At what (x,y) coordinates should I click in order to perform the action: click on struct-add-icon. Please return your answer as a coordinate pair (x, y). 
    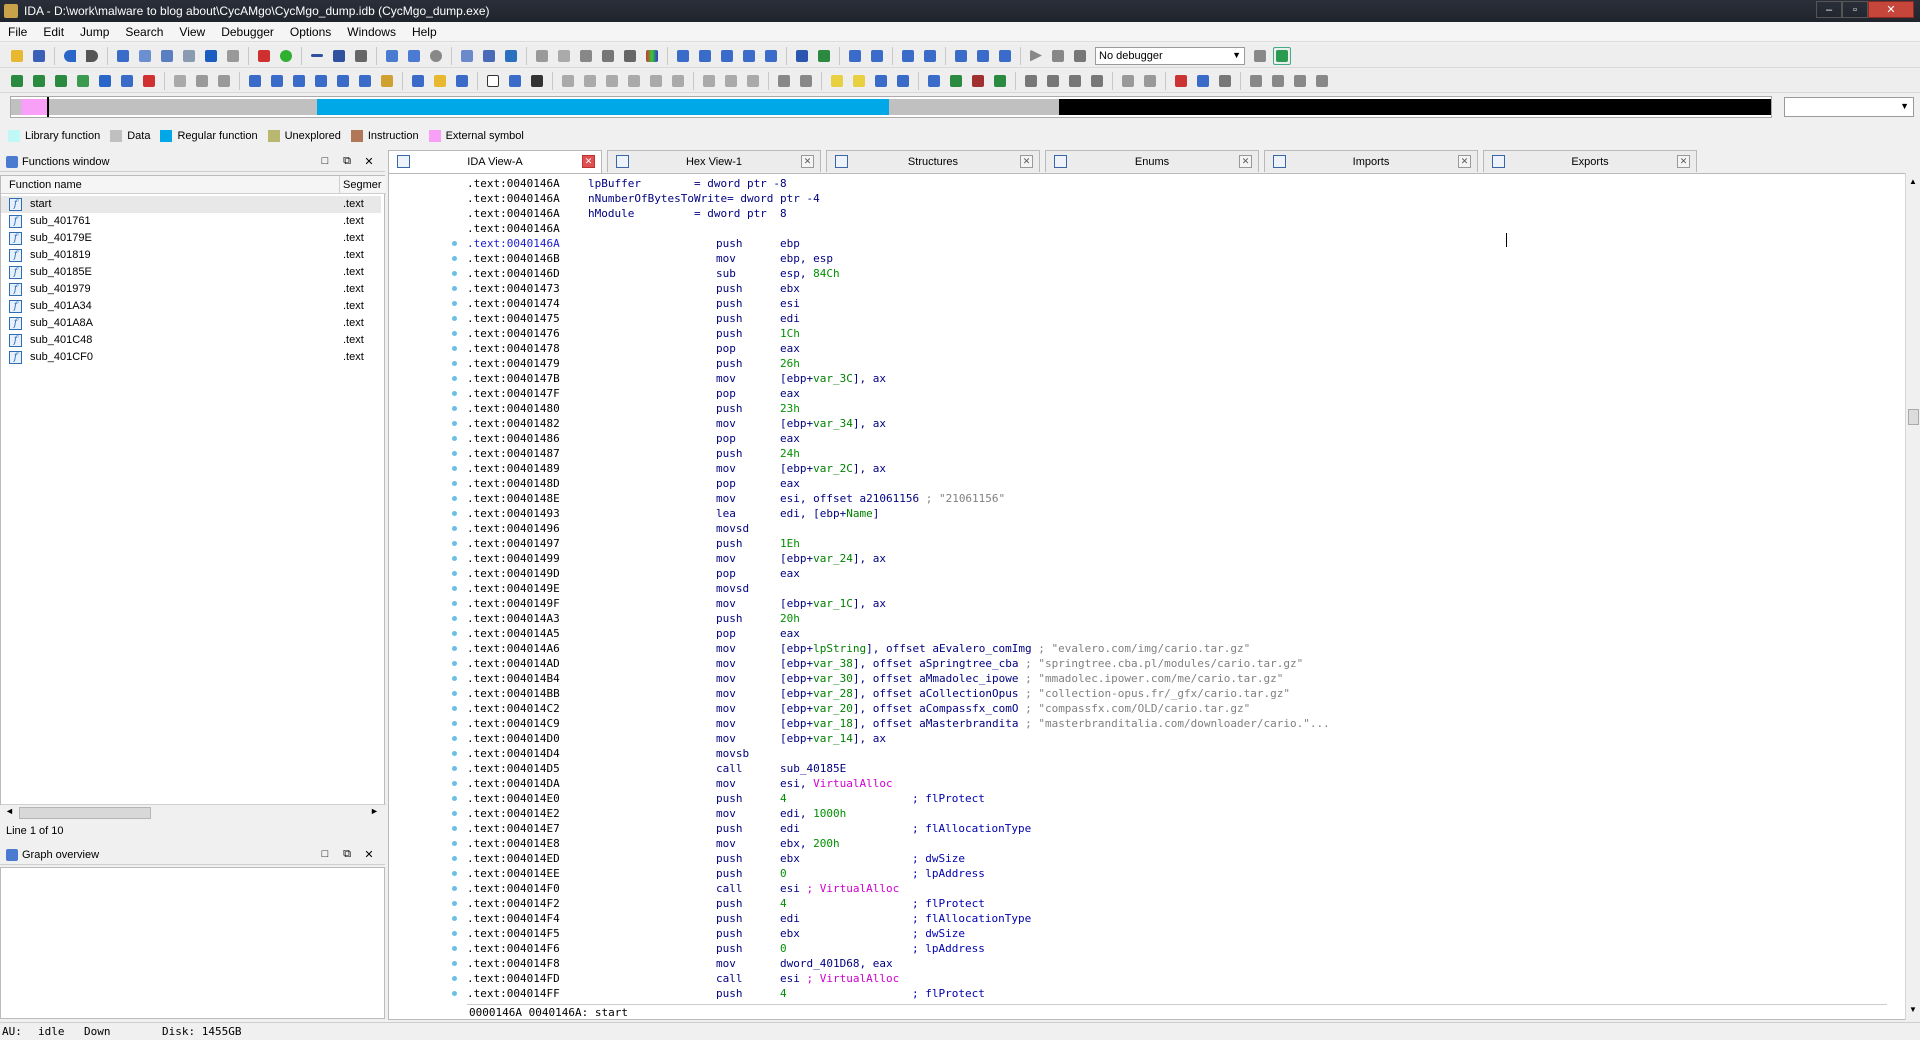
    Looking at the image, I should click on (568, 81).